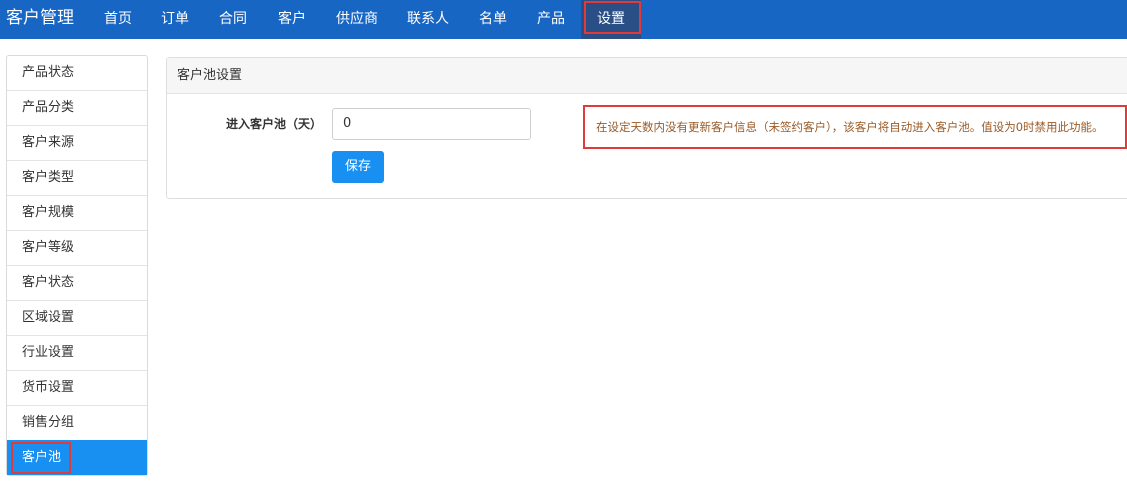 The height and width of the screenshot is (487, 1127). Describe the element at coordinates (77, 247) in the screenshot. I see `sidebar-item-customer-level: 客户等级` at that location.